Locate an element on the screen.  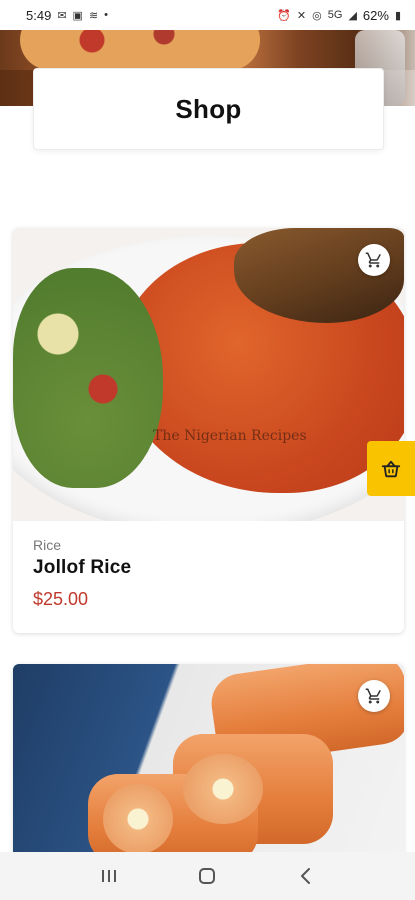
alarm-icon: ⏰ is located at coordinates (284, 15).